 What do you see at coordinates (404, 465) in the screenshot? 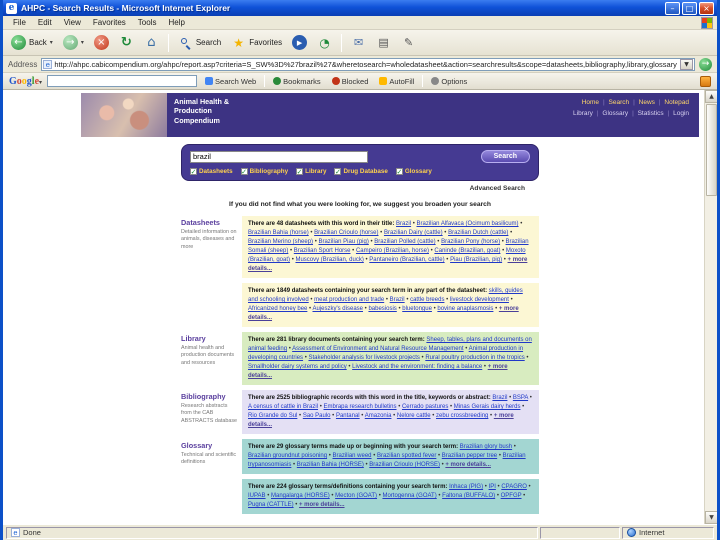
I see `result-link: Brazilian Crioulo (HORSE)` at bounding box center [404, 465].